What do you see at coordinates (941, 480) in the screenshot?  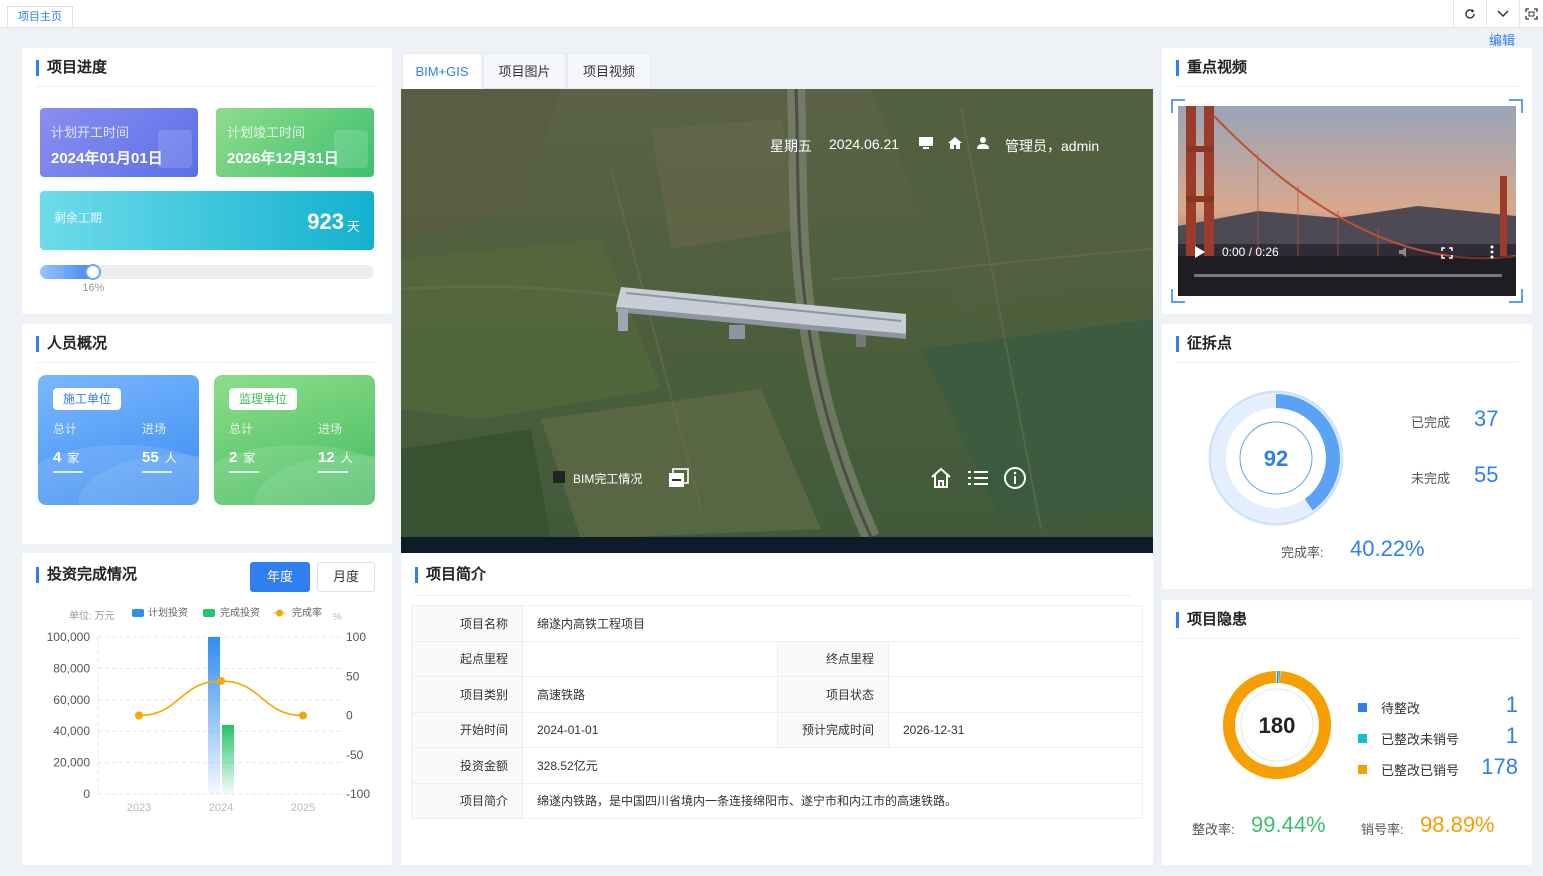 I see `map-home-icon` at bounding box center [941, 480].